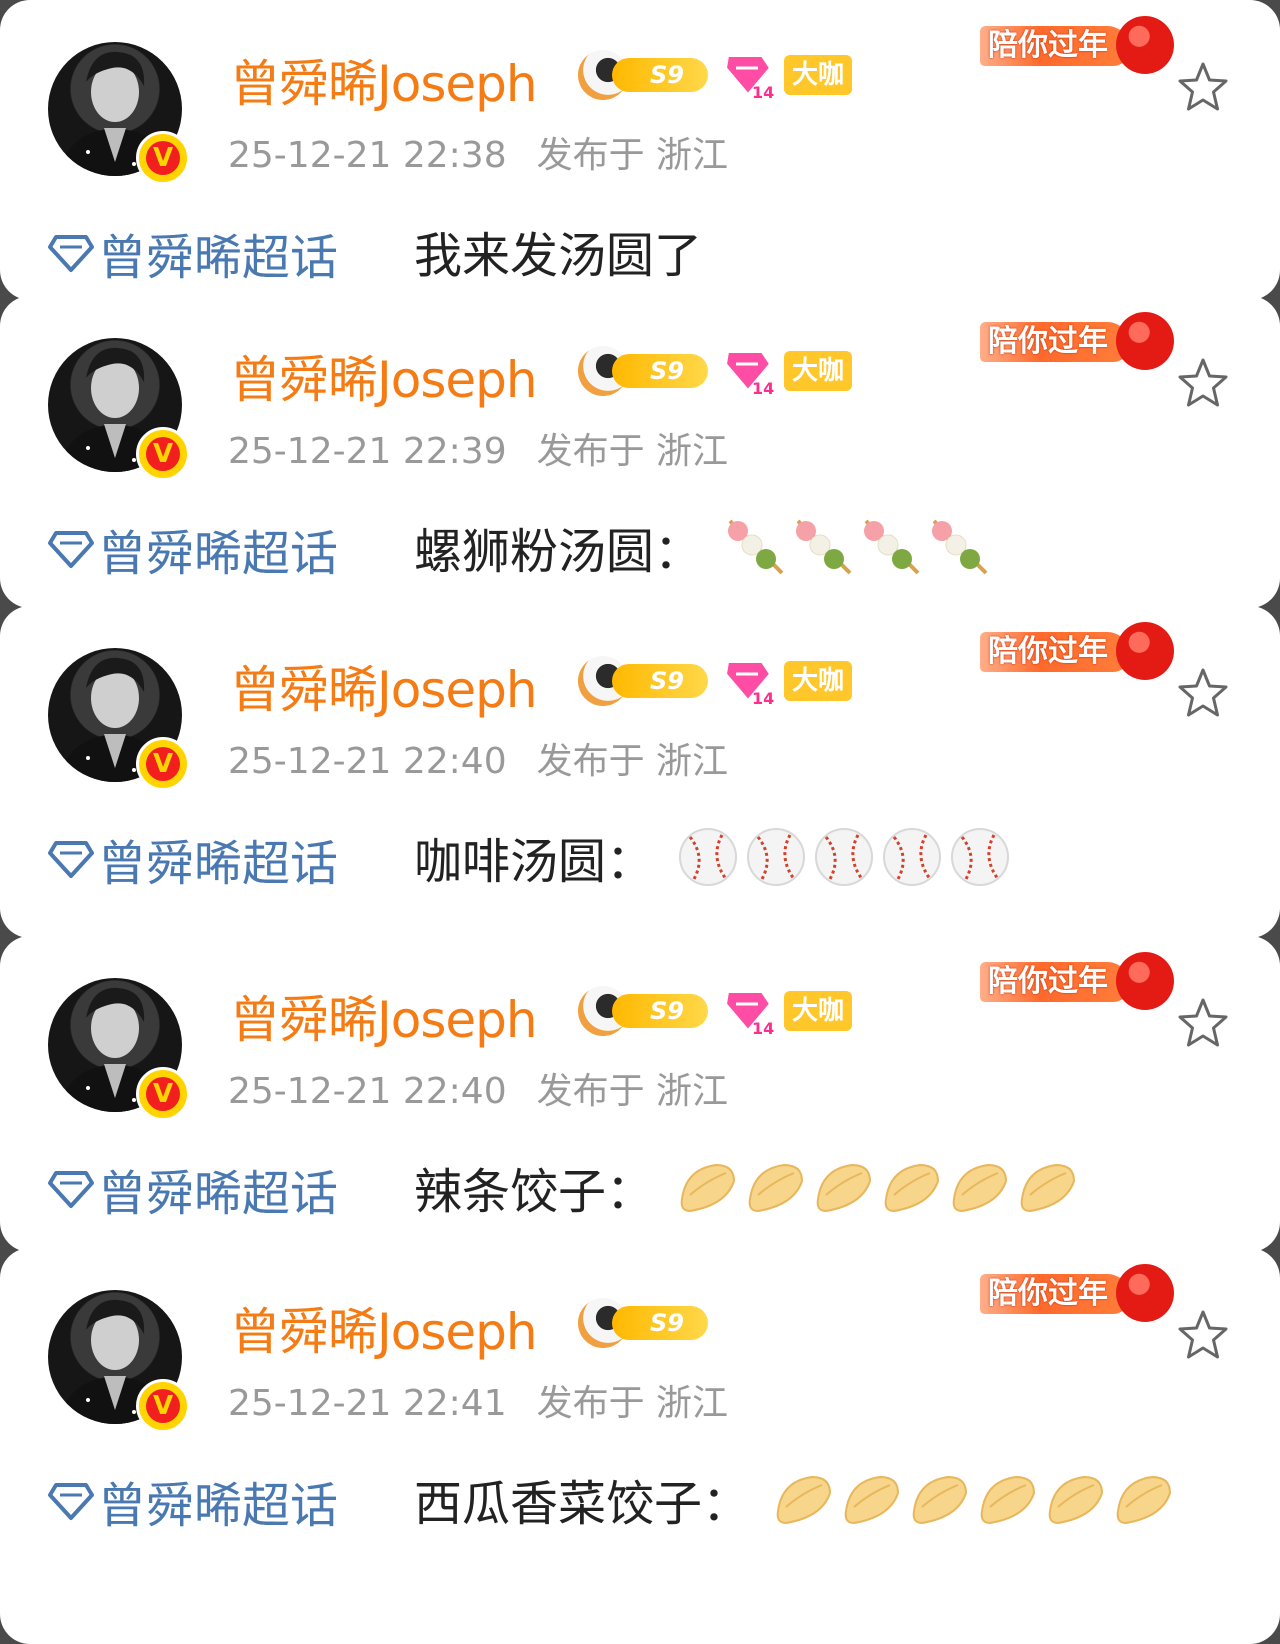 This screenshot has height=1644, width=1280. I want to click on post-content: 咖啡汤圆：, so click(713, 857).